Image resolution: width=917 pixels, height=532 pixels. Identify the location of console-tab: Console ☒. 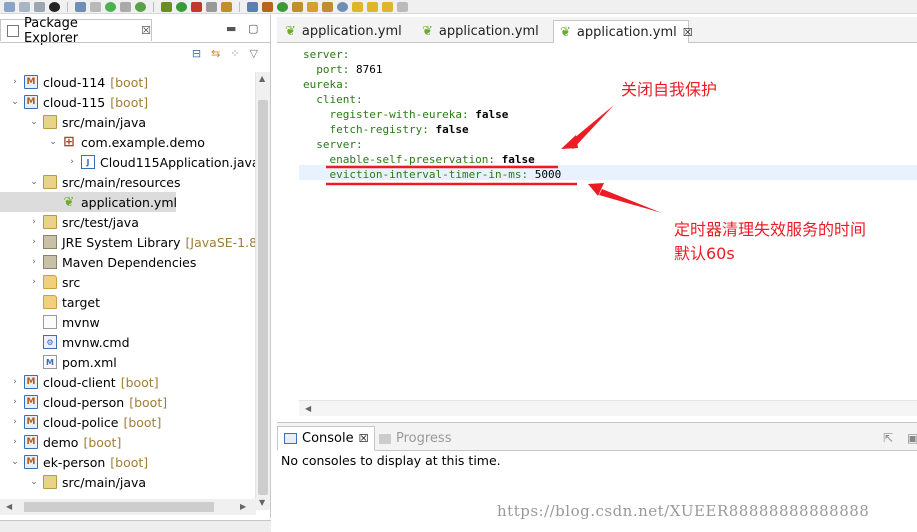
(326, 438).